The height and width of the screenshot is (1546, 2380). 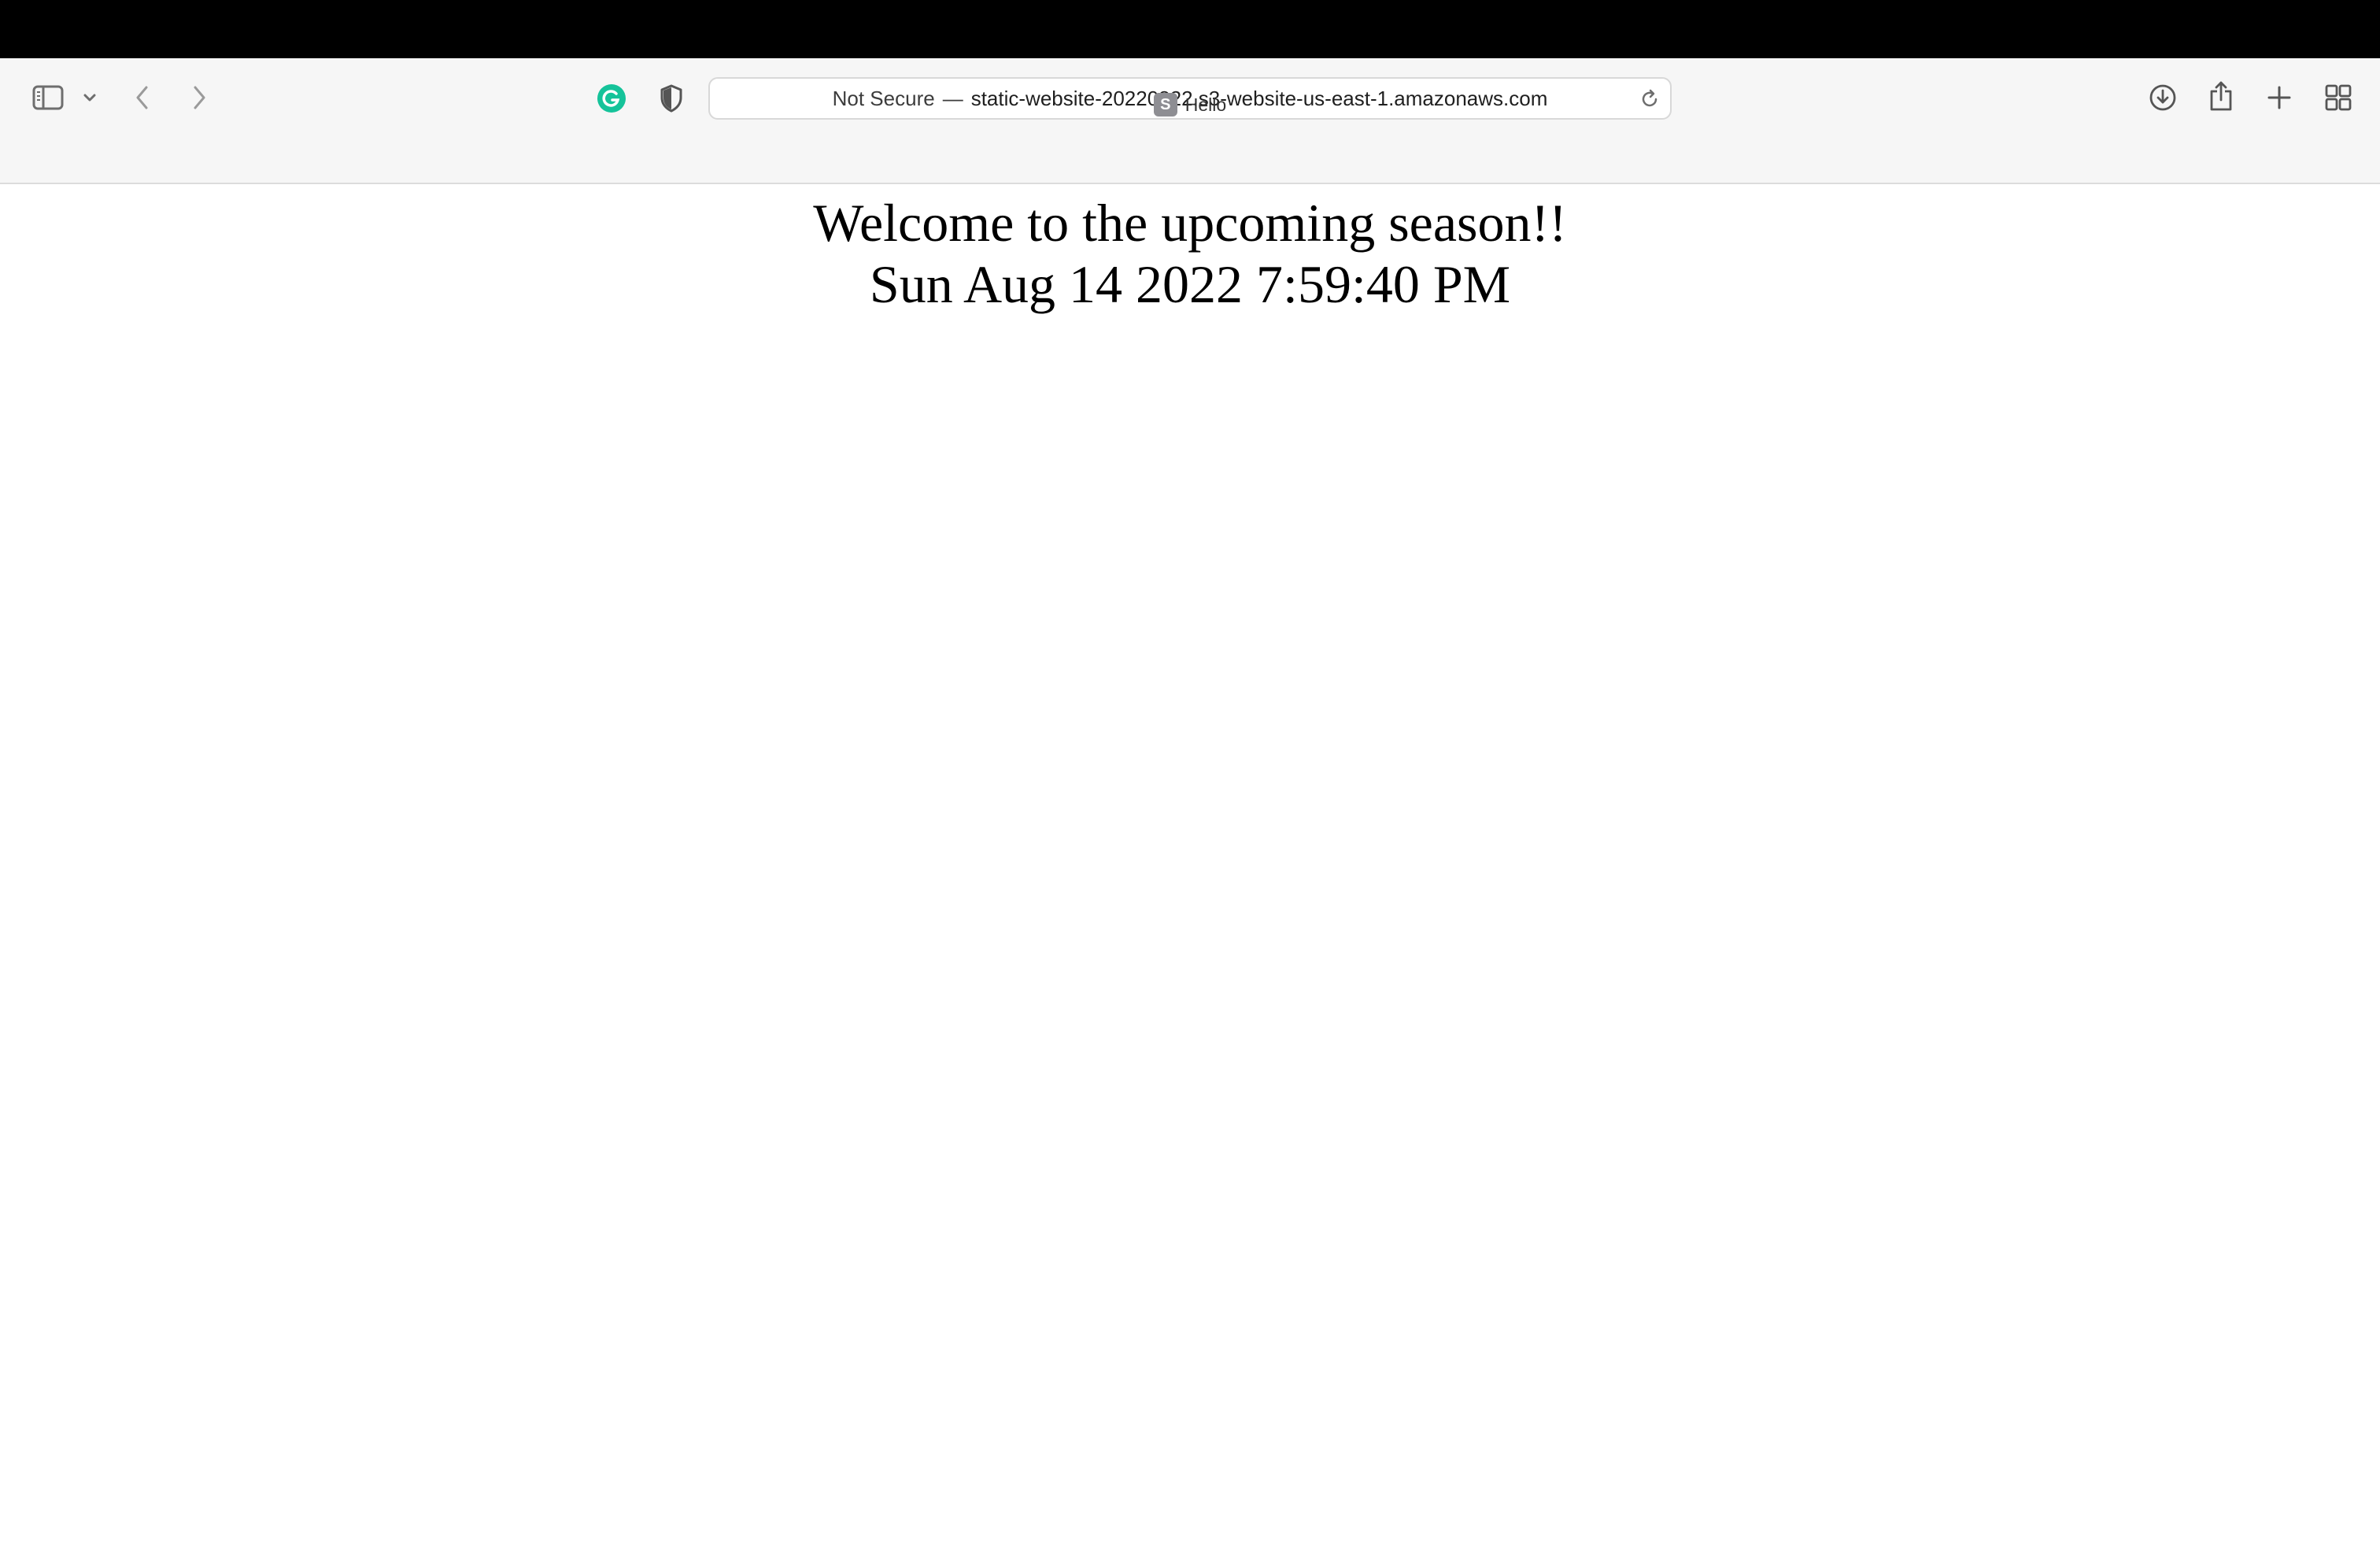 I want to click on welcome-heading: Welcome to the upcoming season!!, so click(x=1190, y=223).